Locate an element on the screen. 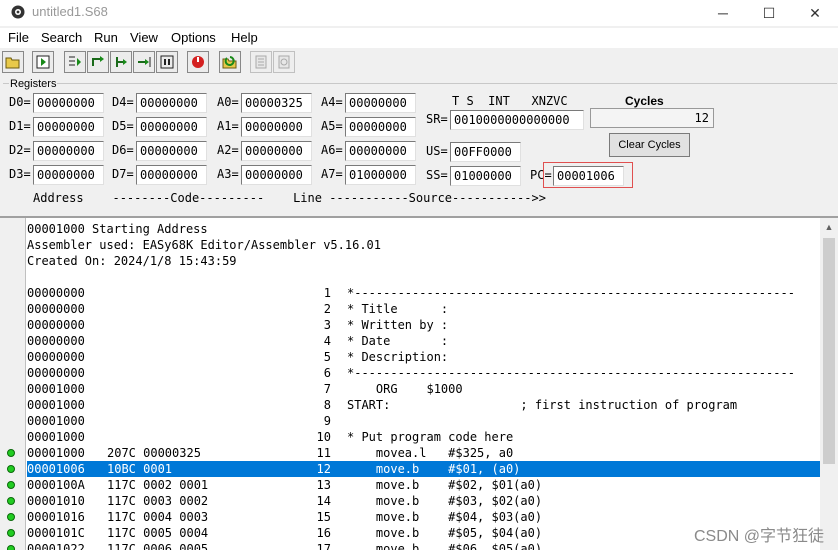  menu-run: Run is located at coordinates (106, 37).